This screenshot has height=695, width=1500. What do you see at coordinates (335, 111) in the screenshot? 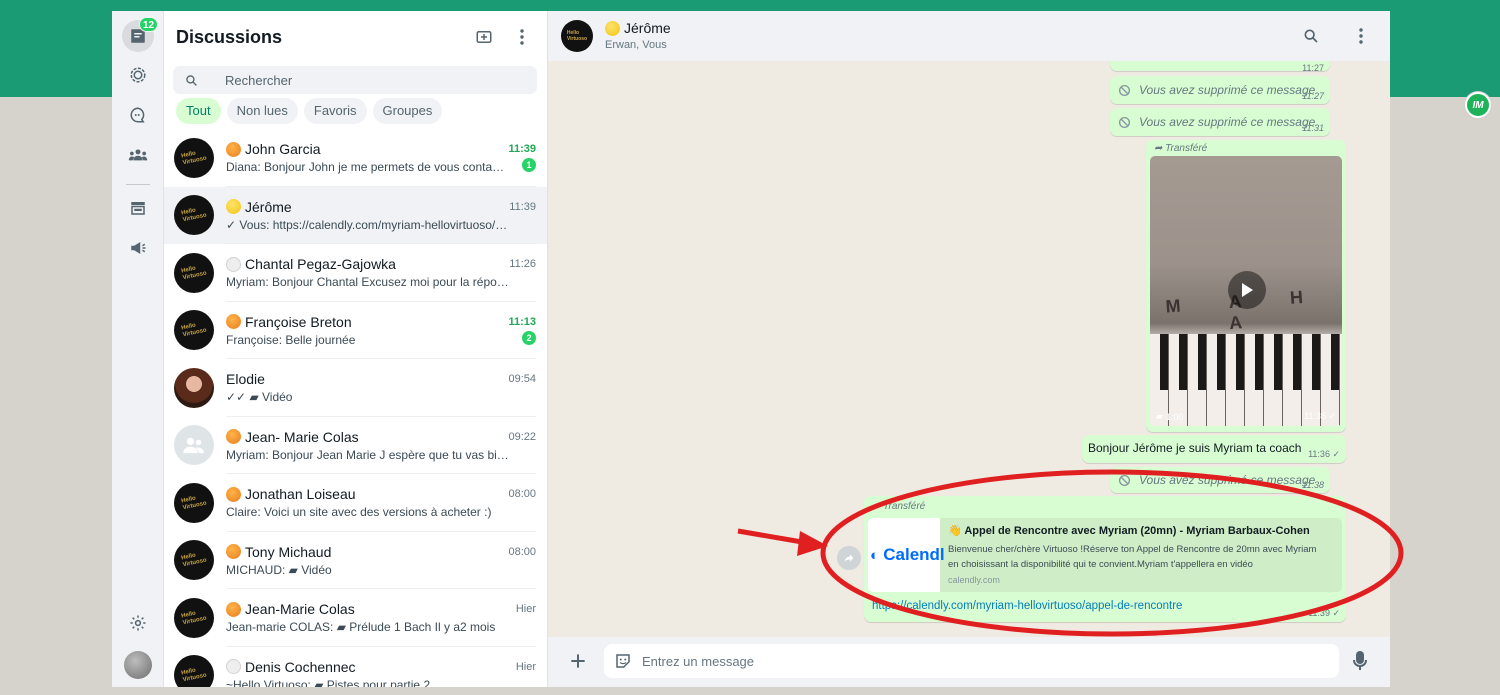
I see `filter-favorites: Favoris` at bounding box center [335, 111].